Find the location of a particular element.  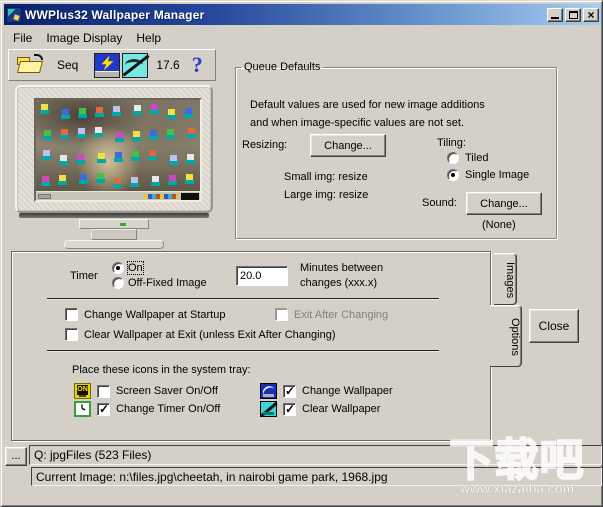

exit-after-changing-checkbox-row: Exit After Changing is located at coordinates (331, 314).